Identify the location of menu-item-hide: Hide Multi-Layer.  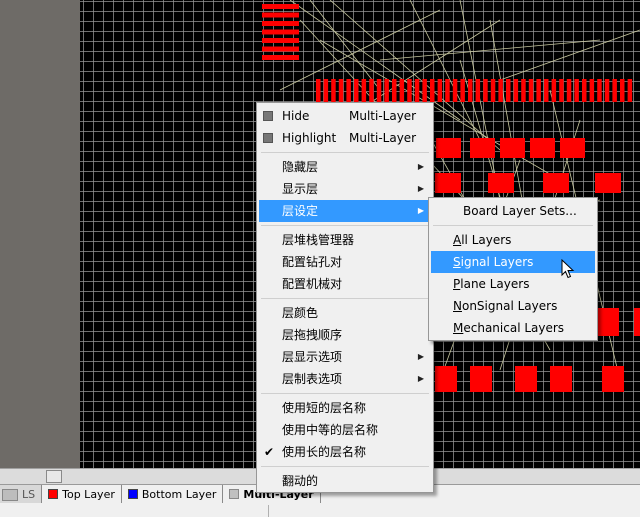
(345, 116).